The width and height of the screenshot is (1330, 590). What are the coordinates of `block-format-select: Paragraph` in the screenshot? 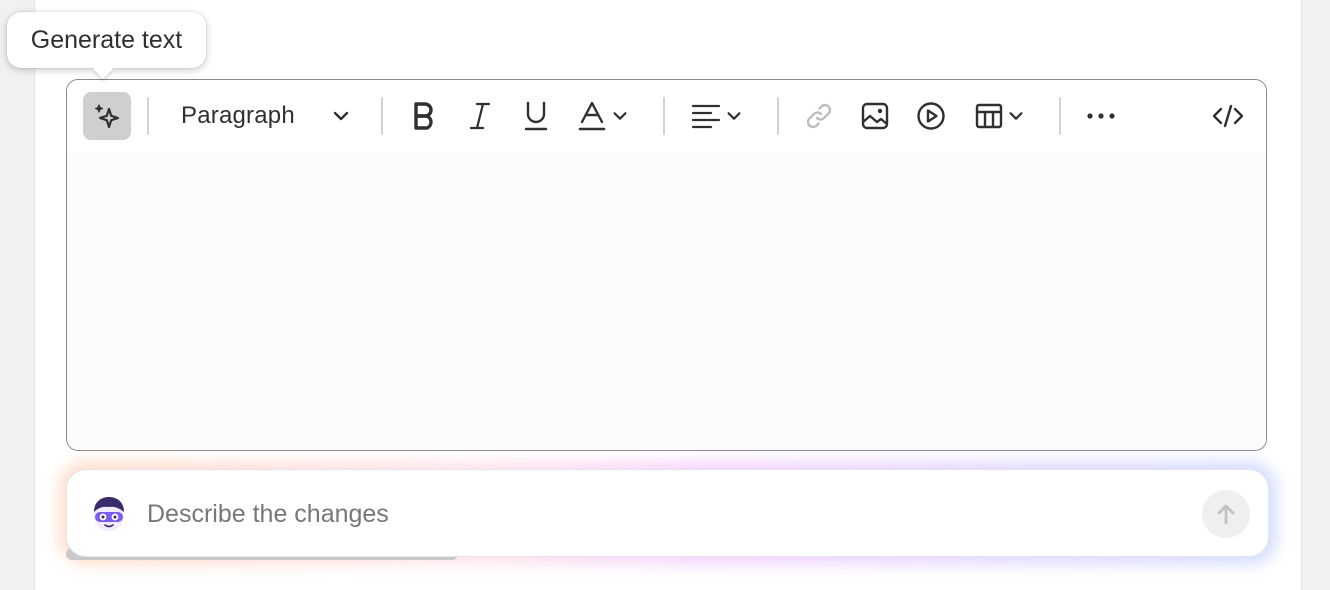 It's located at (265, 116).